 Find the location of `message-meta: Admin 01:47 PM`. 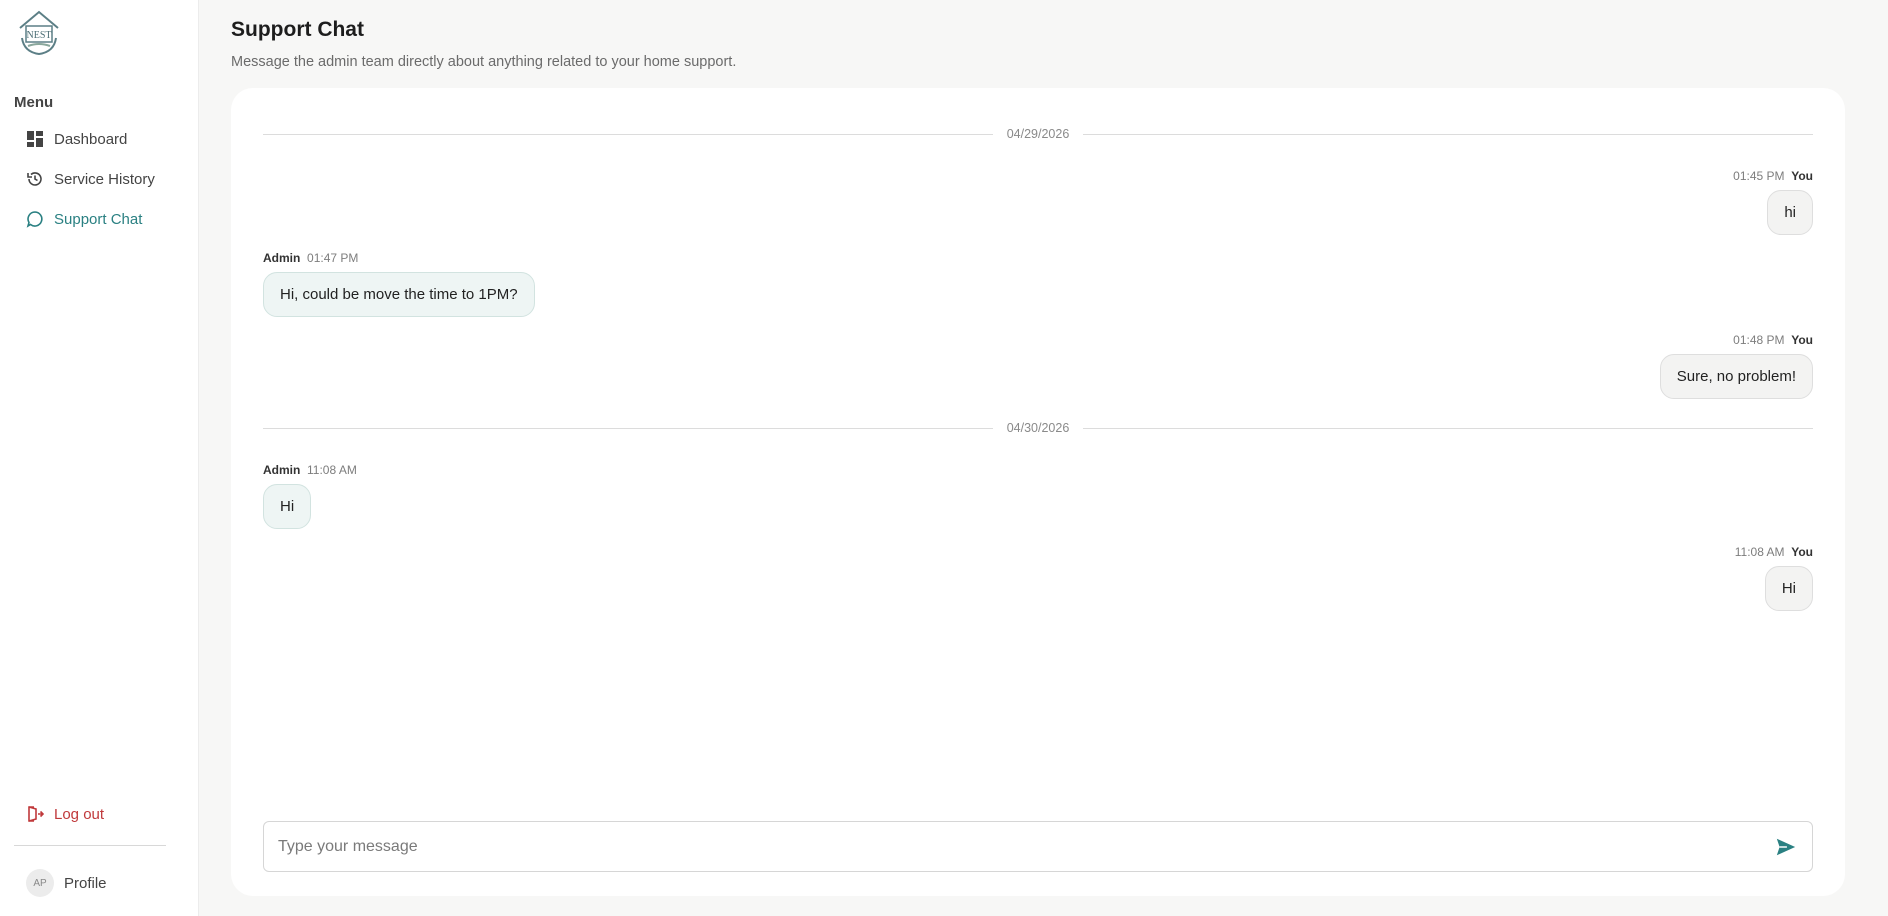

message-meta: Admin 01:47 PM is located at coordinates (399, 258).